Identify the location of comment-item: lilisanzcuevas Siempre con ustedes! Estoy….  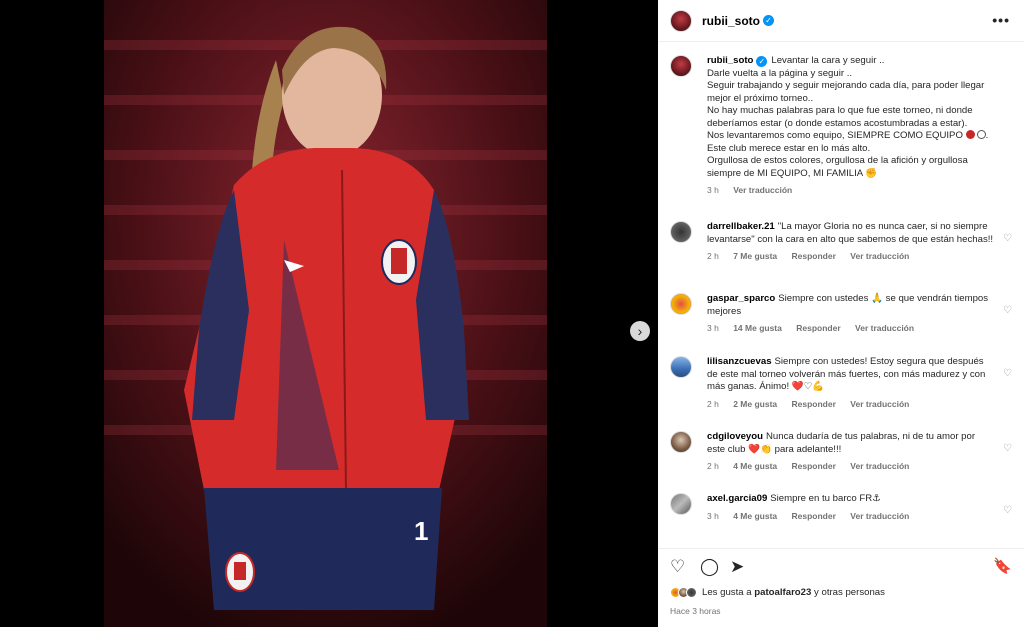
(841, 382).